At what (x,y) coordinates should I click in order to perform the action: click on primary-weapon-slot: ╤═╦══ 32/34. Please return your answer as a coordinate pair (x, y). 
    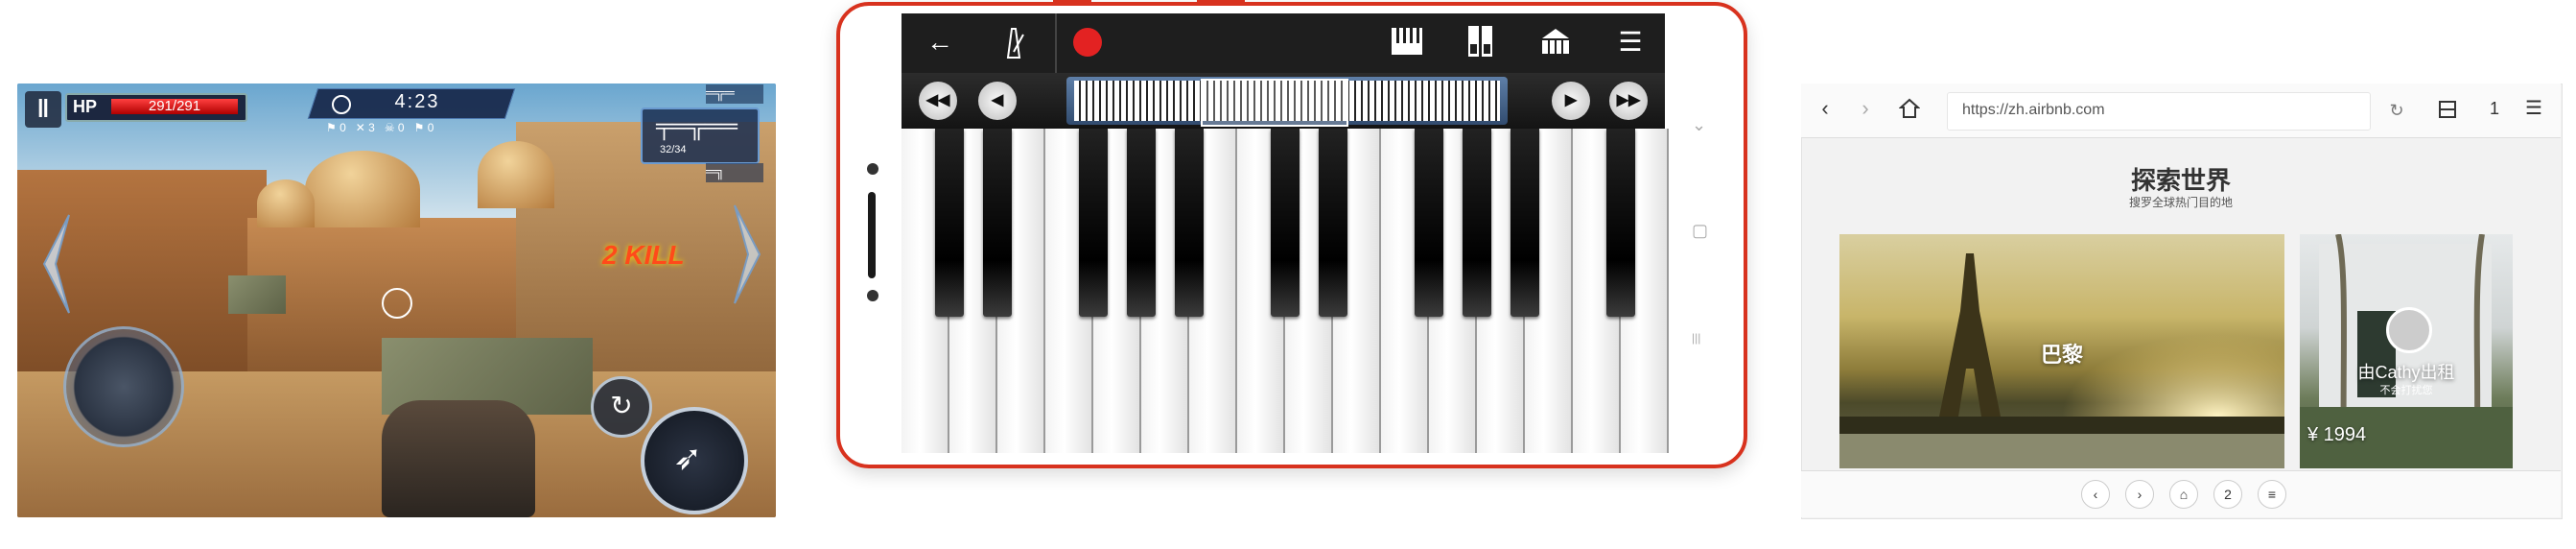
    Looking at the image, I should click on (700, 135).